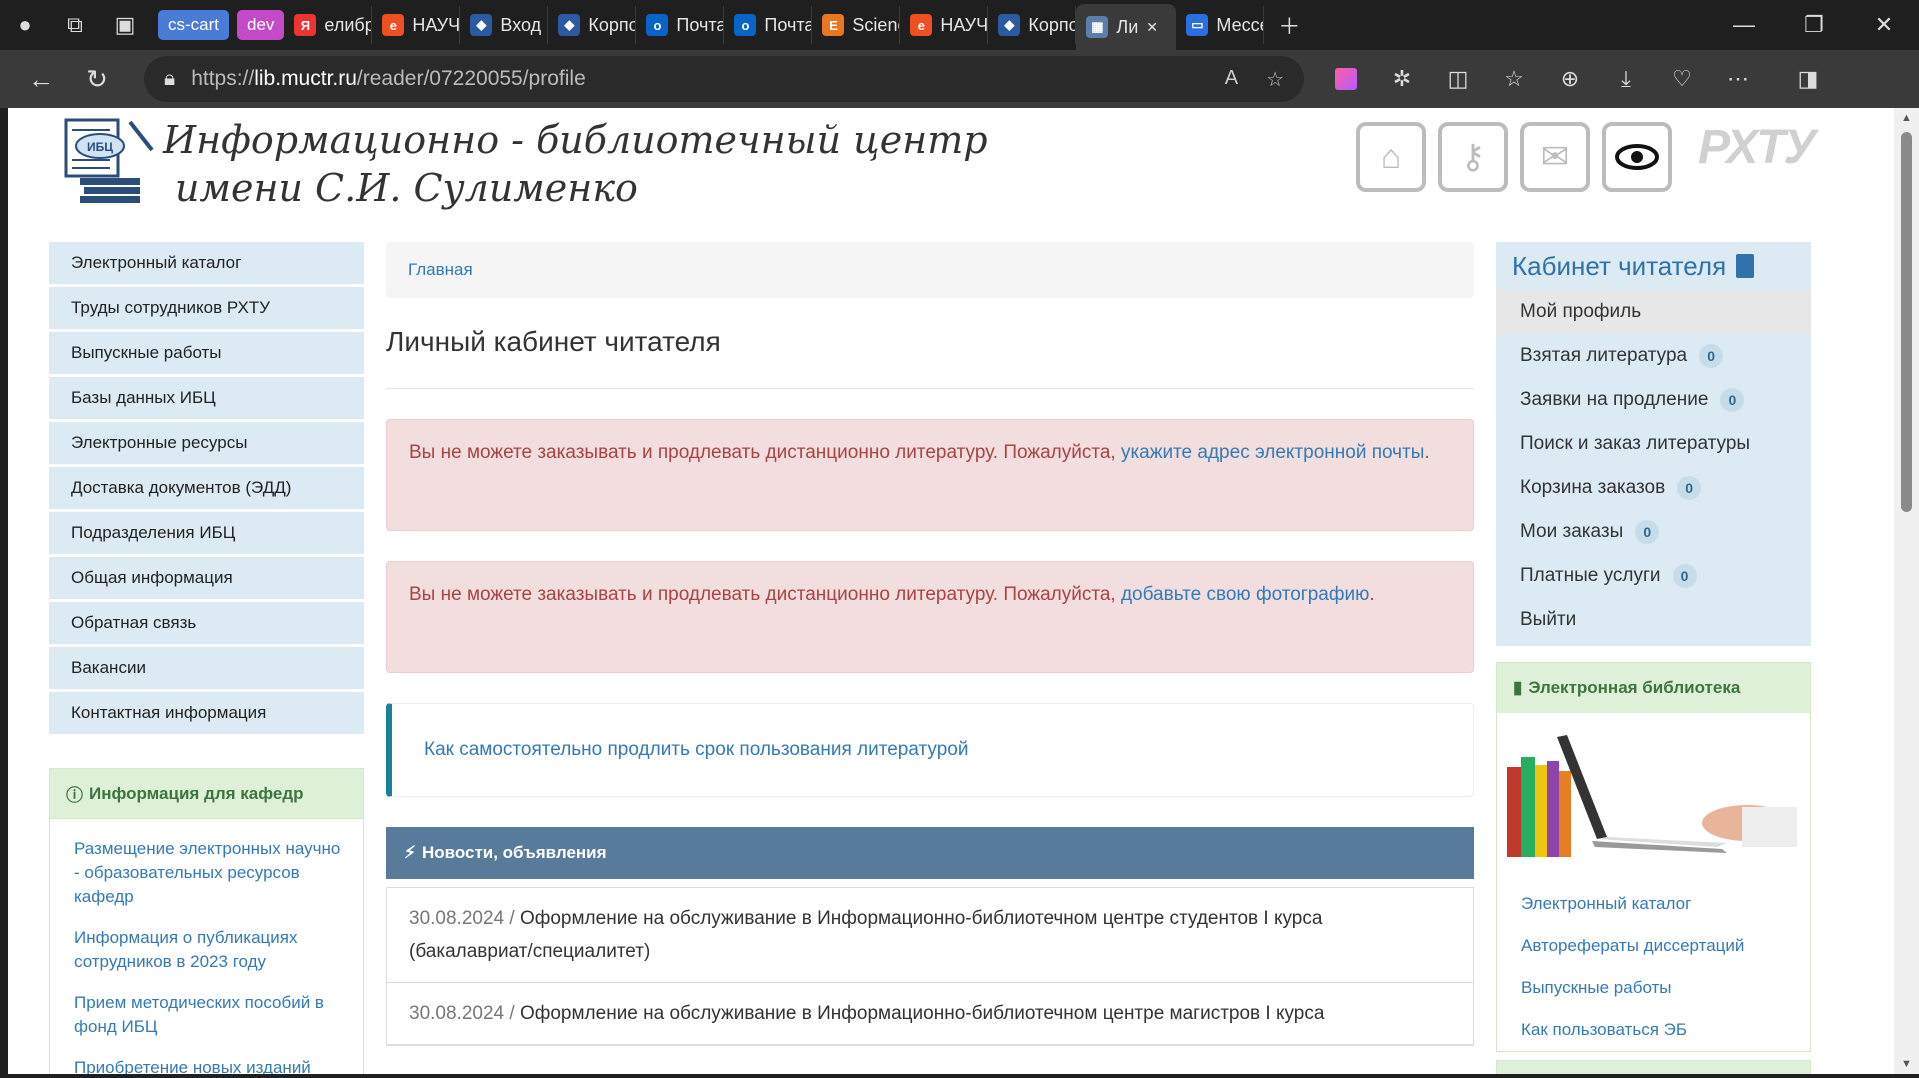 Image resolution: width=1919 pixels, height=1078 pixels. What do you see at coordinates (1653, 400) in the screenshot?
I see `cabinet-menu-item: Заявки на продление 0` at bounding box center [1653, 400].